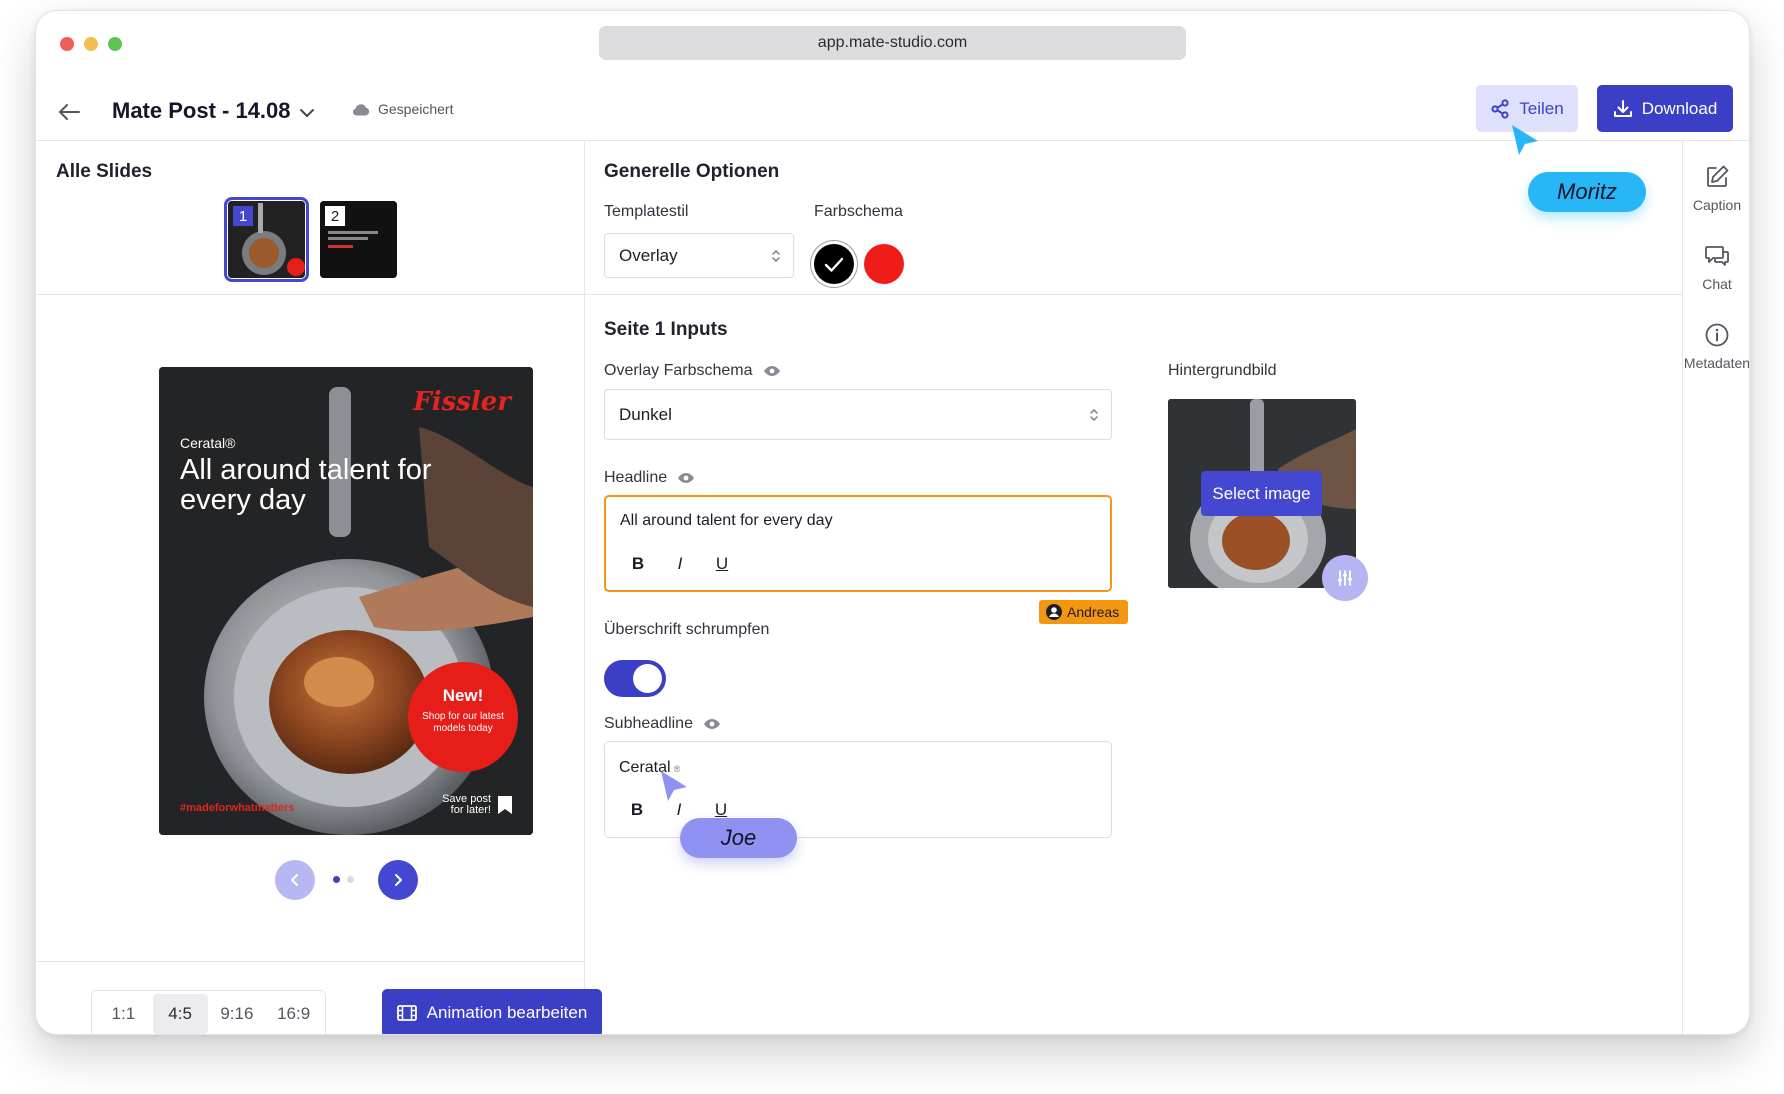 Image resolution: width=1784 pixels, height=1094 pixels. What do you see at coordinates (310, 961) in the screenshot?
I see `footer-divider` at bounding box center [310, 961].